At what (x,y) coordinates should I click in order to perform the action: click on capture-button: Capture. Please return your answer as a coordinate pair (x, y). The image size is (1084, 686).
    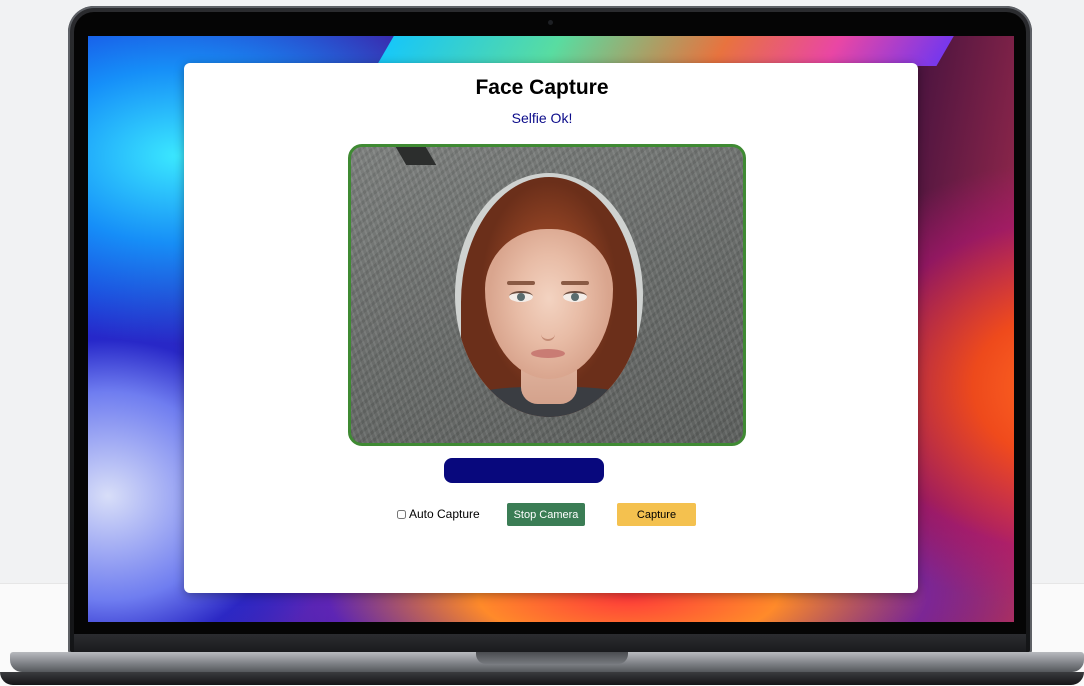
    Looking at the image, I should click on (656, 514).